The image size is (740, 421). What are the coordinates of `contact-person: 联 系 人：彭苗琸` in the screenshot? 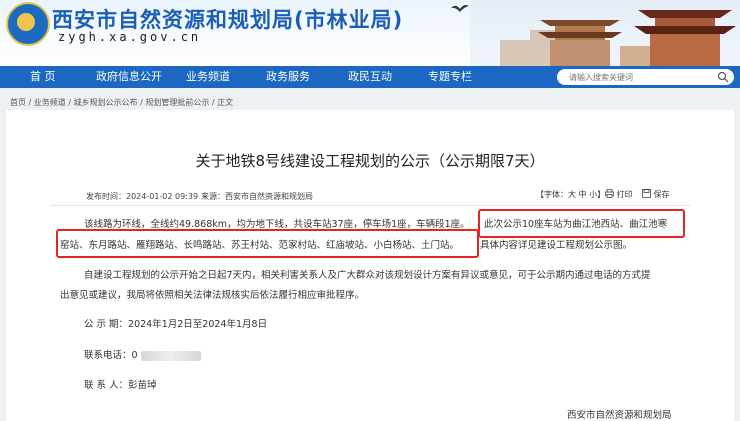 It's located at (120, 385).